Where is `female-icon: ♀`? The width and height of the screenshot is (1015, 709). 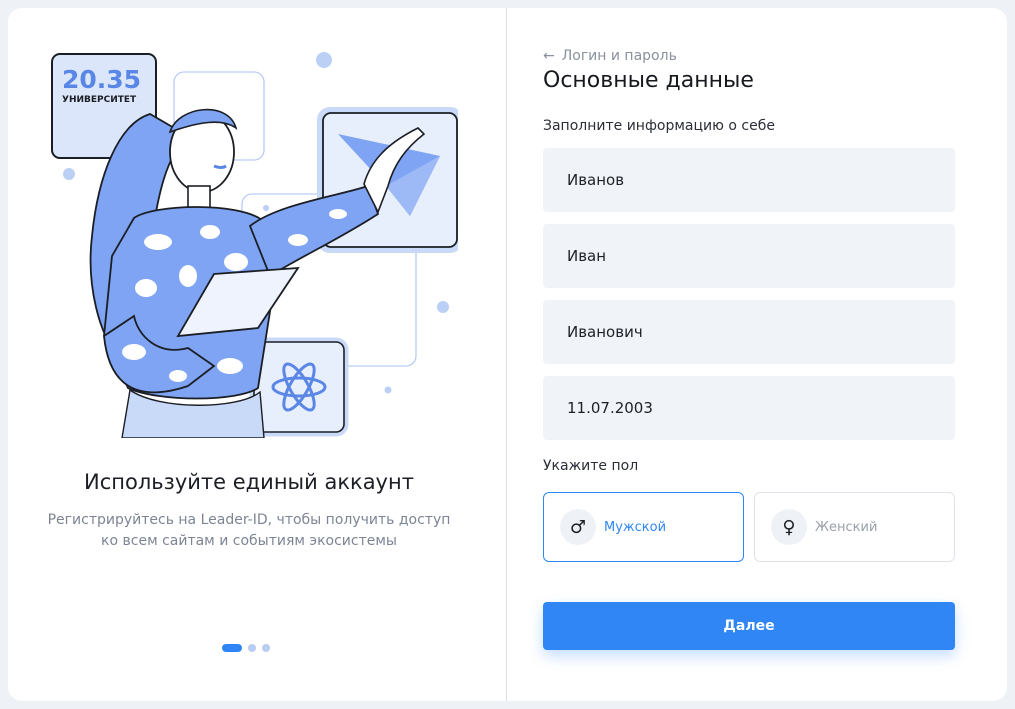
female-icon: ♀ is located at coordinates (789, 527).